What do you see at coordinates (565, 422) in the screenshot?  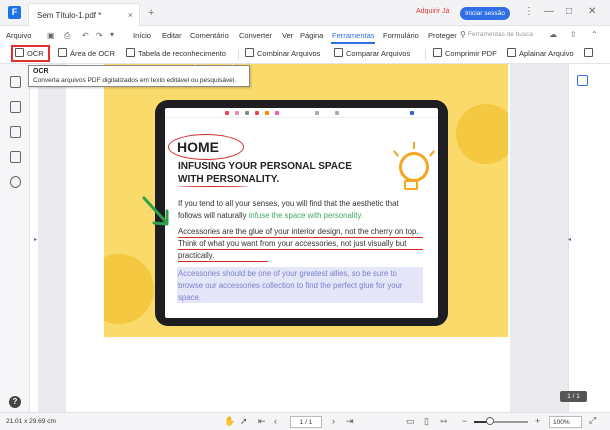 I see `zoom-level-select: 100%` at bounding box center [565, 422].